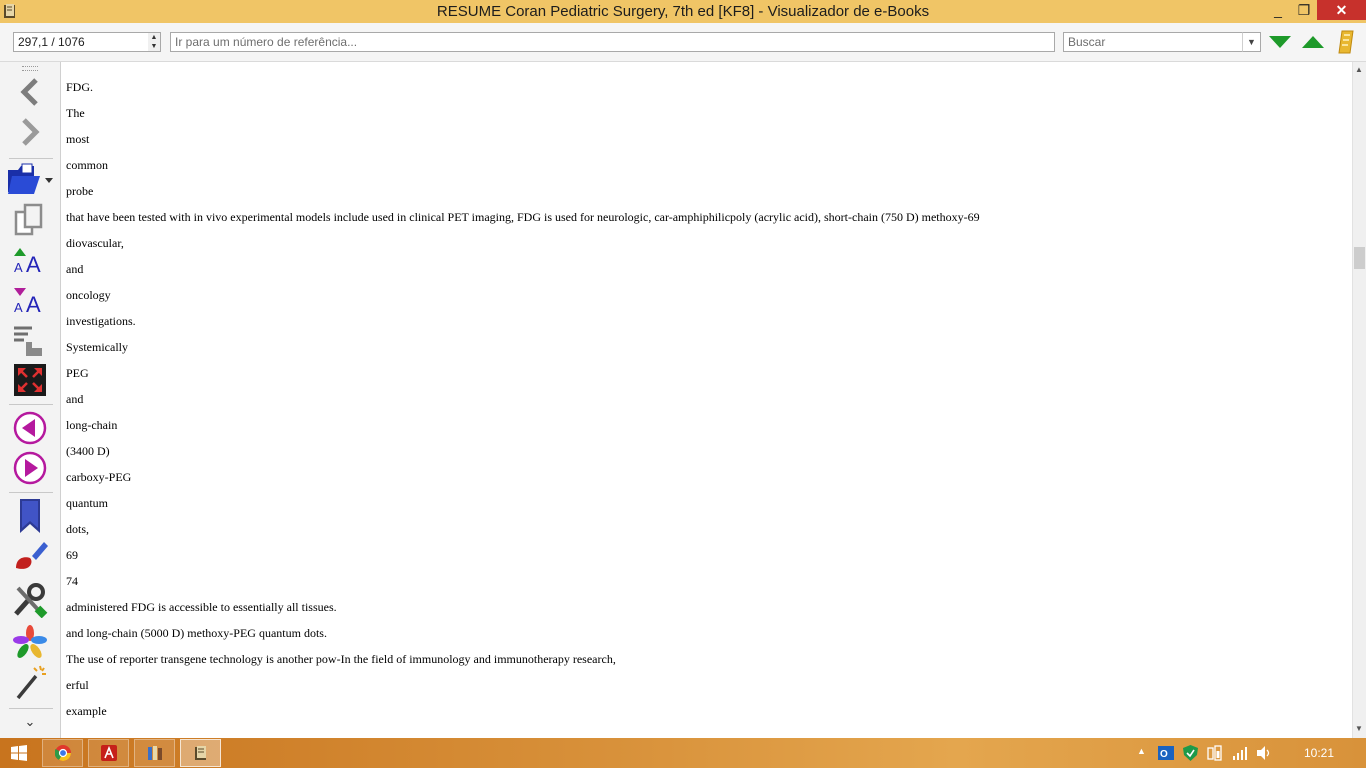 The width and height of the screenshot is (1366, 768). What do you see at coordinates (1359, 69) in the screenshot?
I see `scroll-up-icon: ▲` at bounding box center [1359, 69].